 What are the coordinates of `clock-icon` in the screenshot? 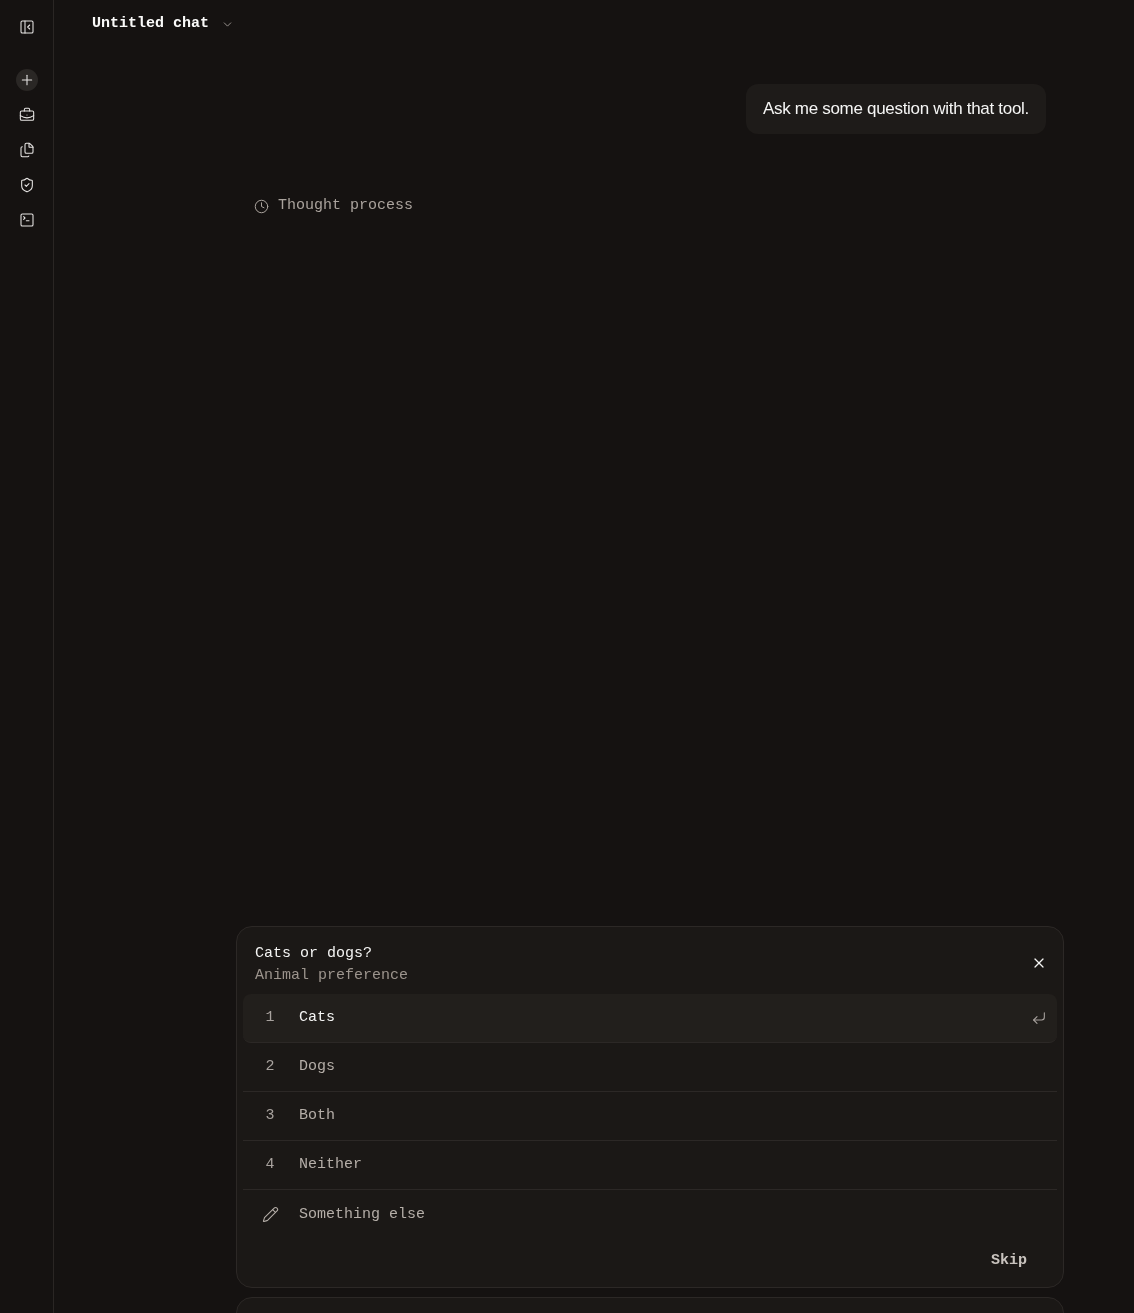 It's located at (261, 206).